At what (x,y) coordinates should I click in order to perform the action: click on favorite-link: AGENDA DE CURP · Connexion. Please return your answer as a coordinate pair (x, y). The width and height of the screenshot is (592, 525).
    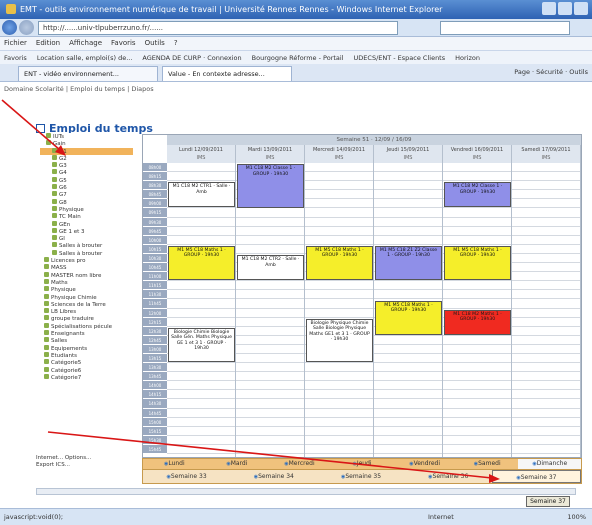
    Looking at the image, I should click on (191, 58).